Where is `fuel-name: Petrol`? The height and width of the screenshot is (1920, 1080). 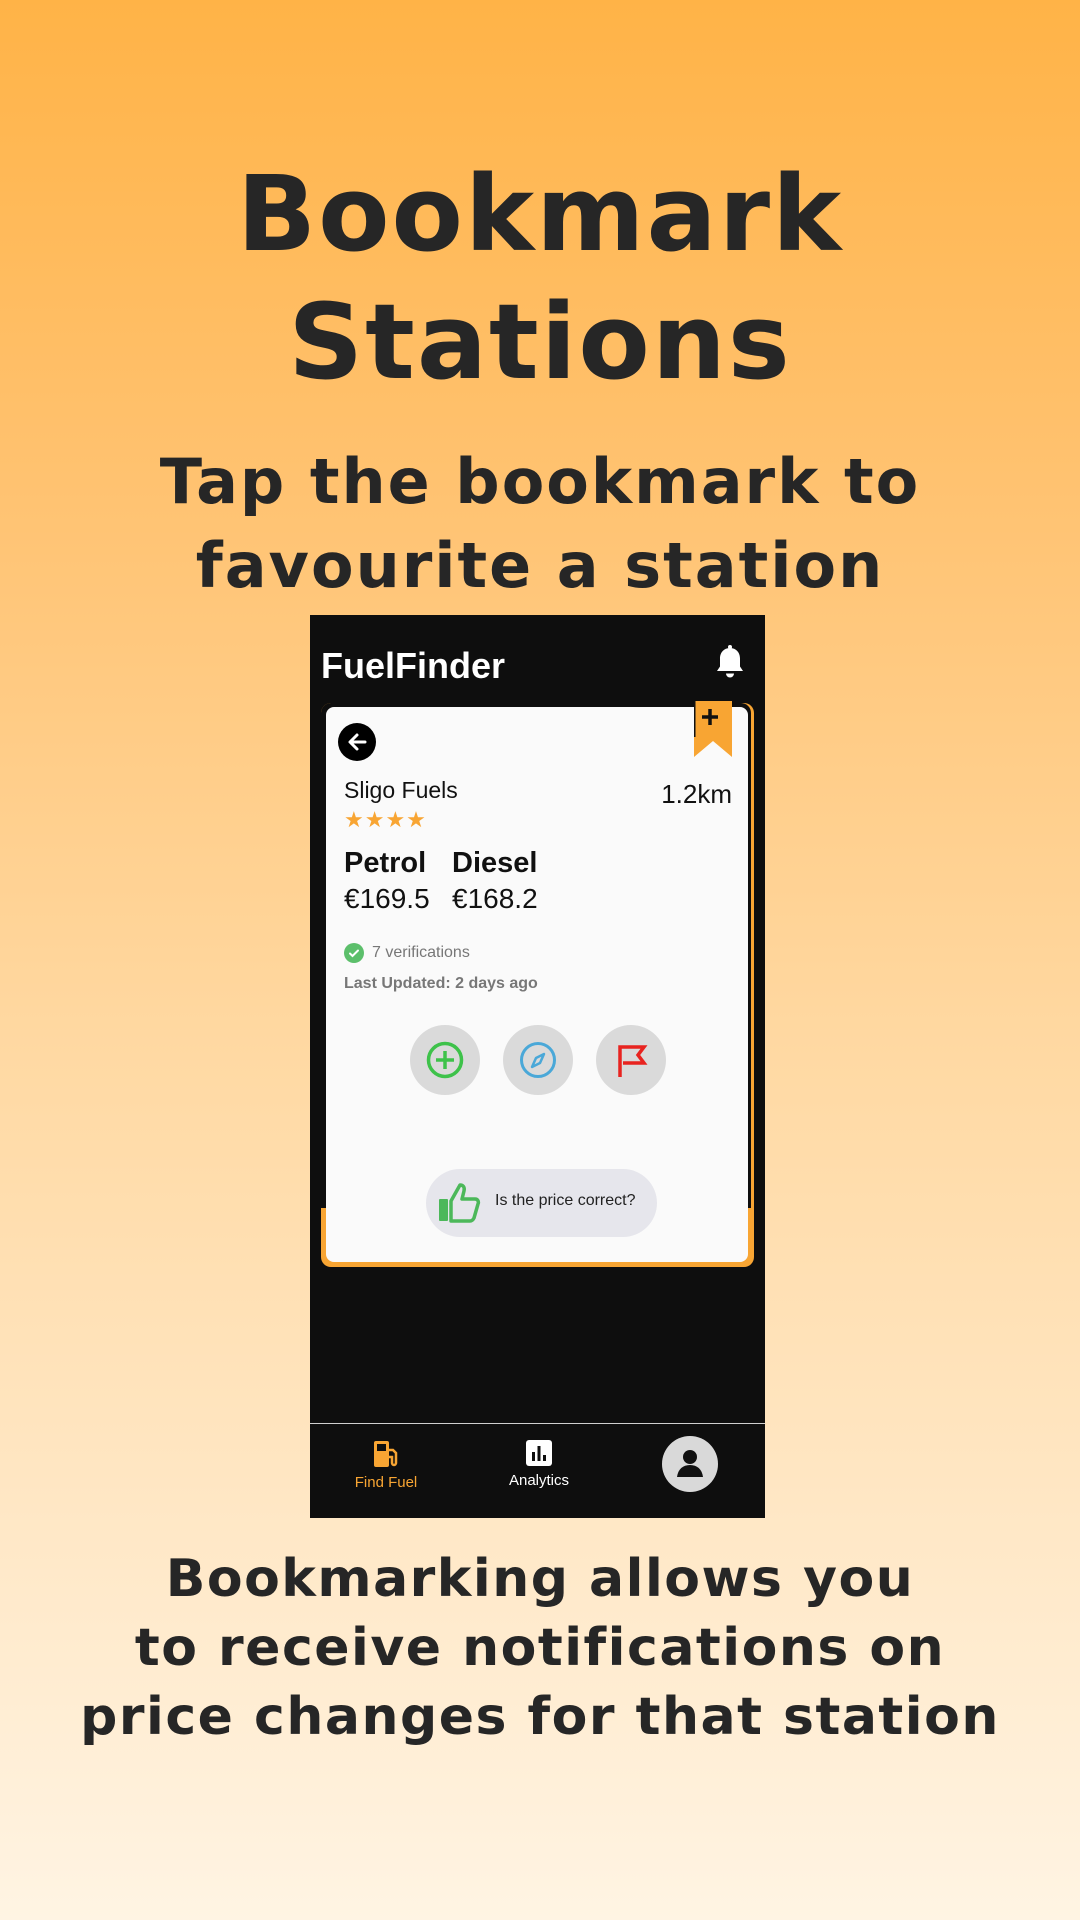
fuel-name: Petrol is located at coordinates (385, 863).